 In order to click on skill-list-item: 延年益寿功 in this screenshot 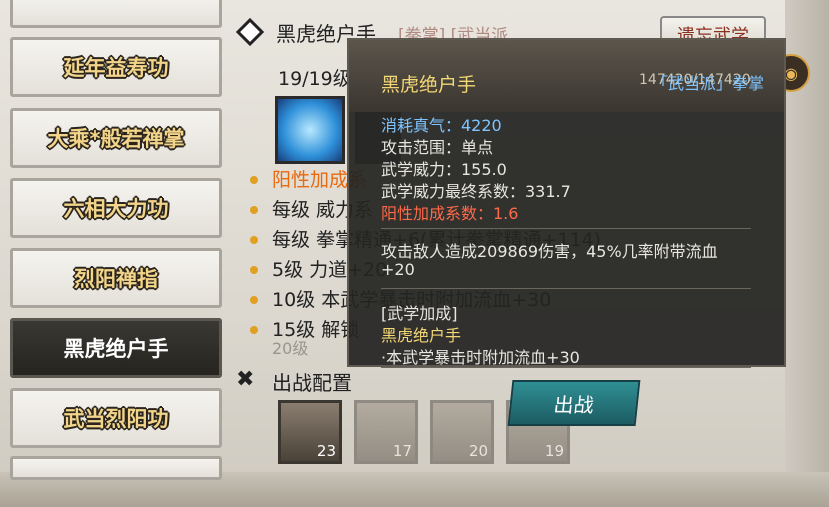, I will do `click(116, 67)`.